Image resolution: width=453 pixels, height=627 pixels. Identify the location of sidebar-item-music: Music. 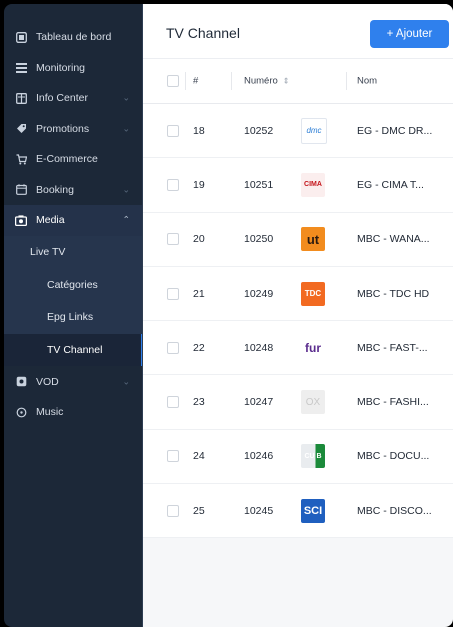
(73, 412).